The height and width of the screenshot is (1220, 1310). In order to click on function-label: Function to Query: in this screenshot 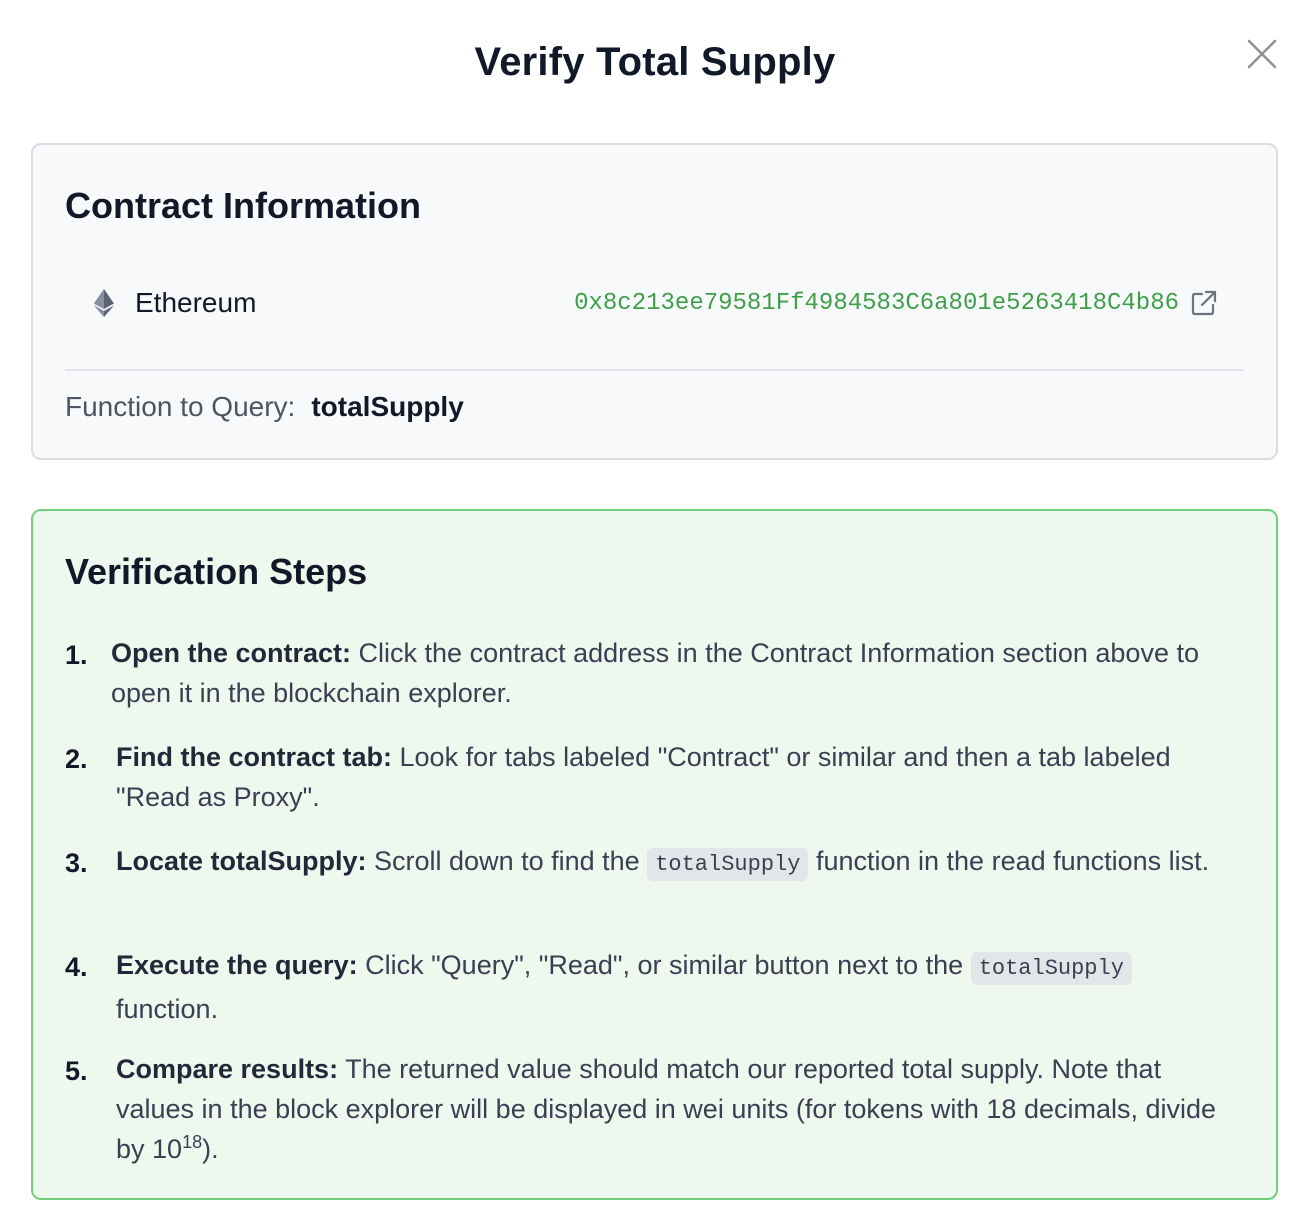, I will do `click(180, 406)`.